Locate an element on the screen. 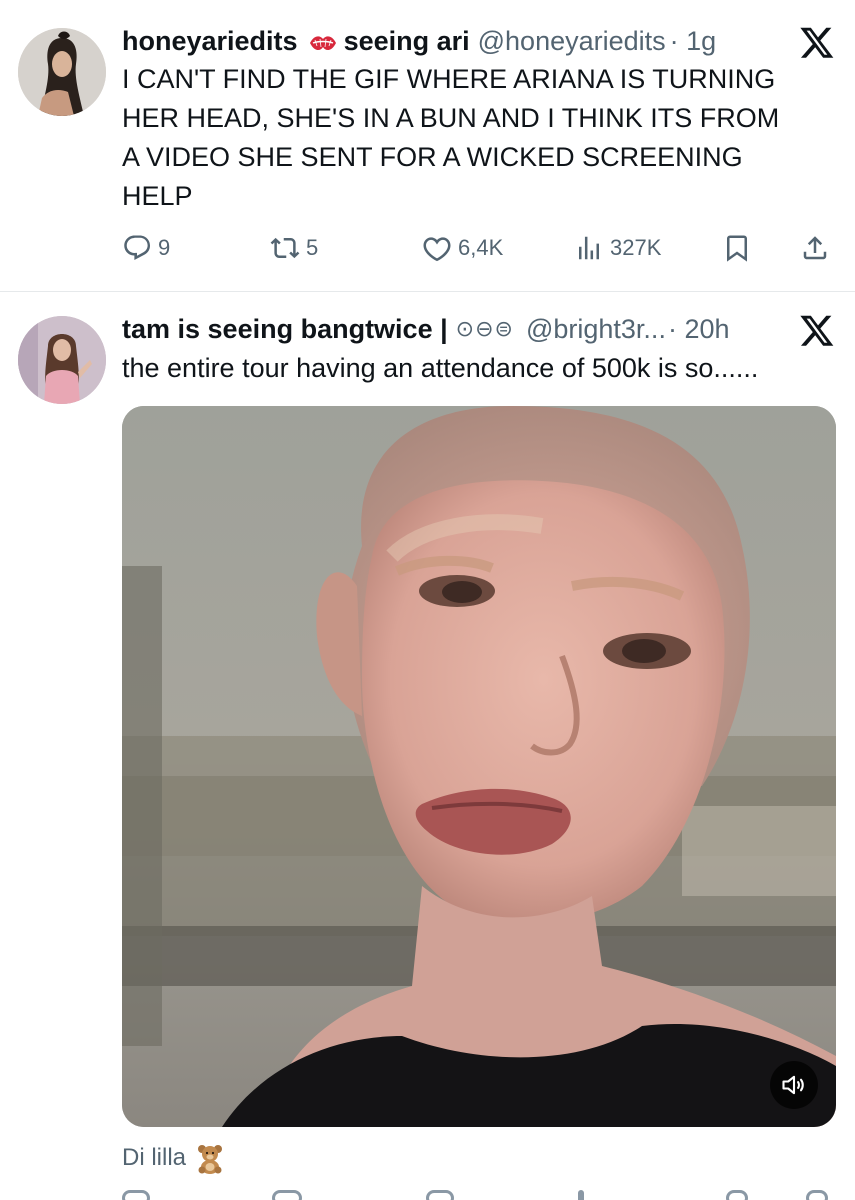  teddy-bear-emoji is located at coordinates (210, 1158).